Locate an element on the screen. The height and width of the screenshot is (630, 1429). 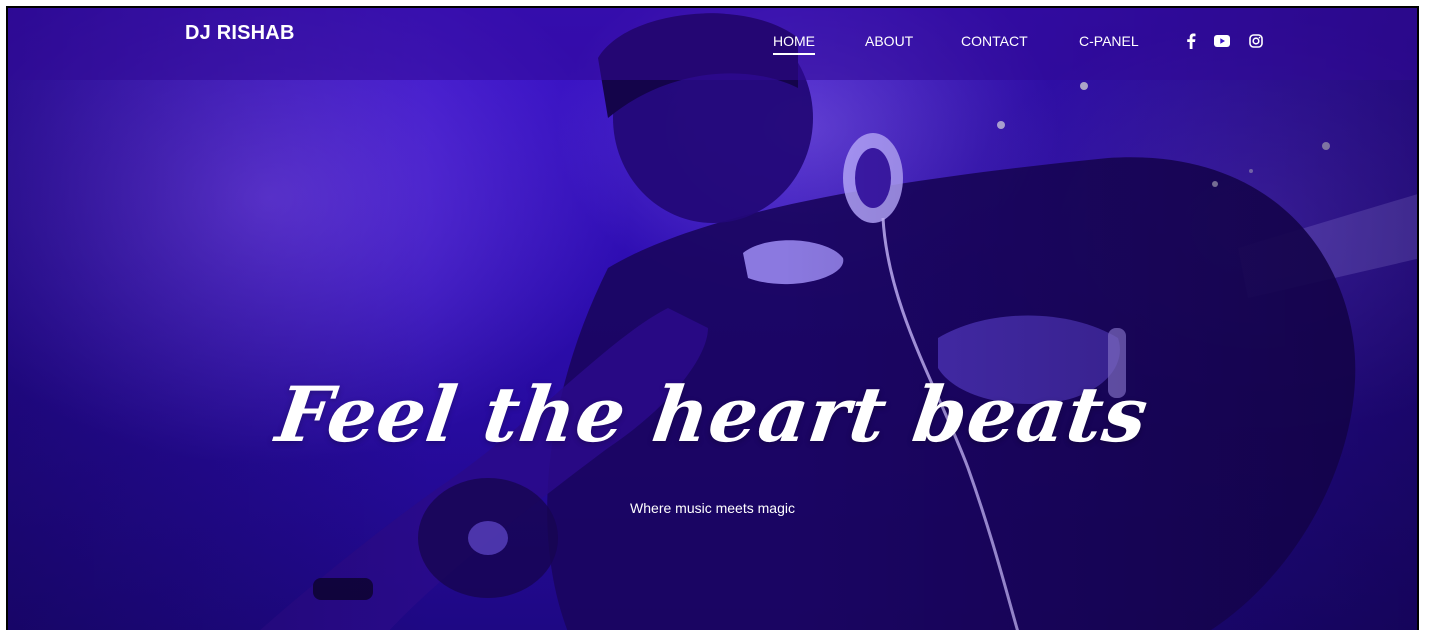
top-navbar: DJ RISHAB HOME ABOUT CONTACT C-PANEL is located at coordinates (712, 44).